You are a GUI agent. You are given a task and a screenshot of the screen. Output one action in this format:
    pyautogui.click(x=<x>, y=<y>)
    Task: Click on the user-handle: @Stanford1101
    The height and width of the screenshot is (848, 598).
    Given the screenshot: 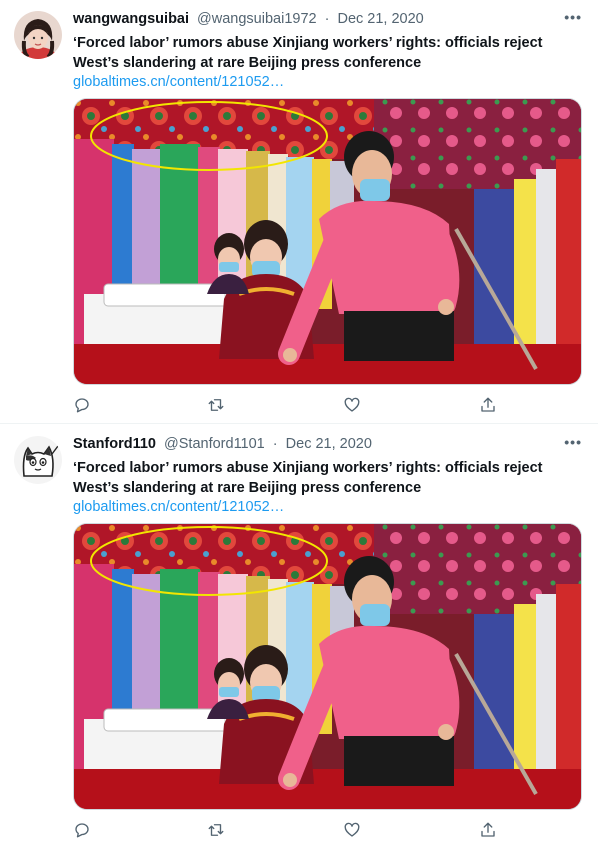 What is the action you would take?
    pyautogui.click(x=214, y=444)
    